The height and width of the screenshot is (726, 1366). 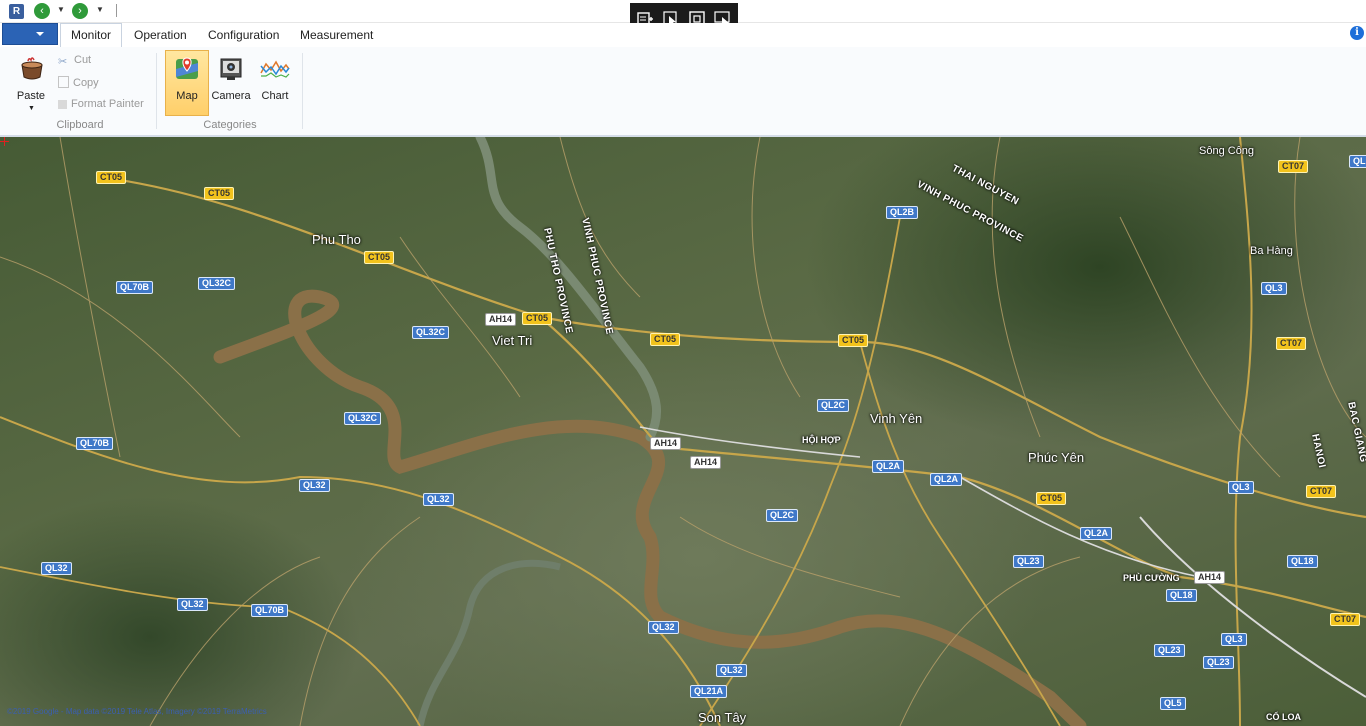 I want to click on paste-button: Paste ▼, so click(x=31, y=83).